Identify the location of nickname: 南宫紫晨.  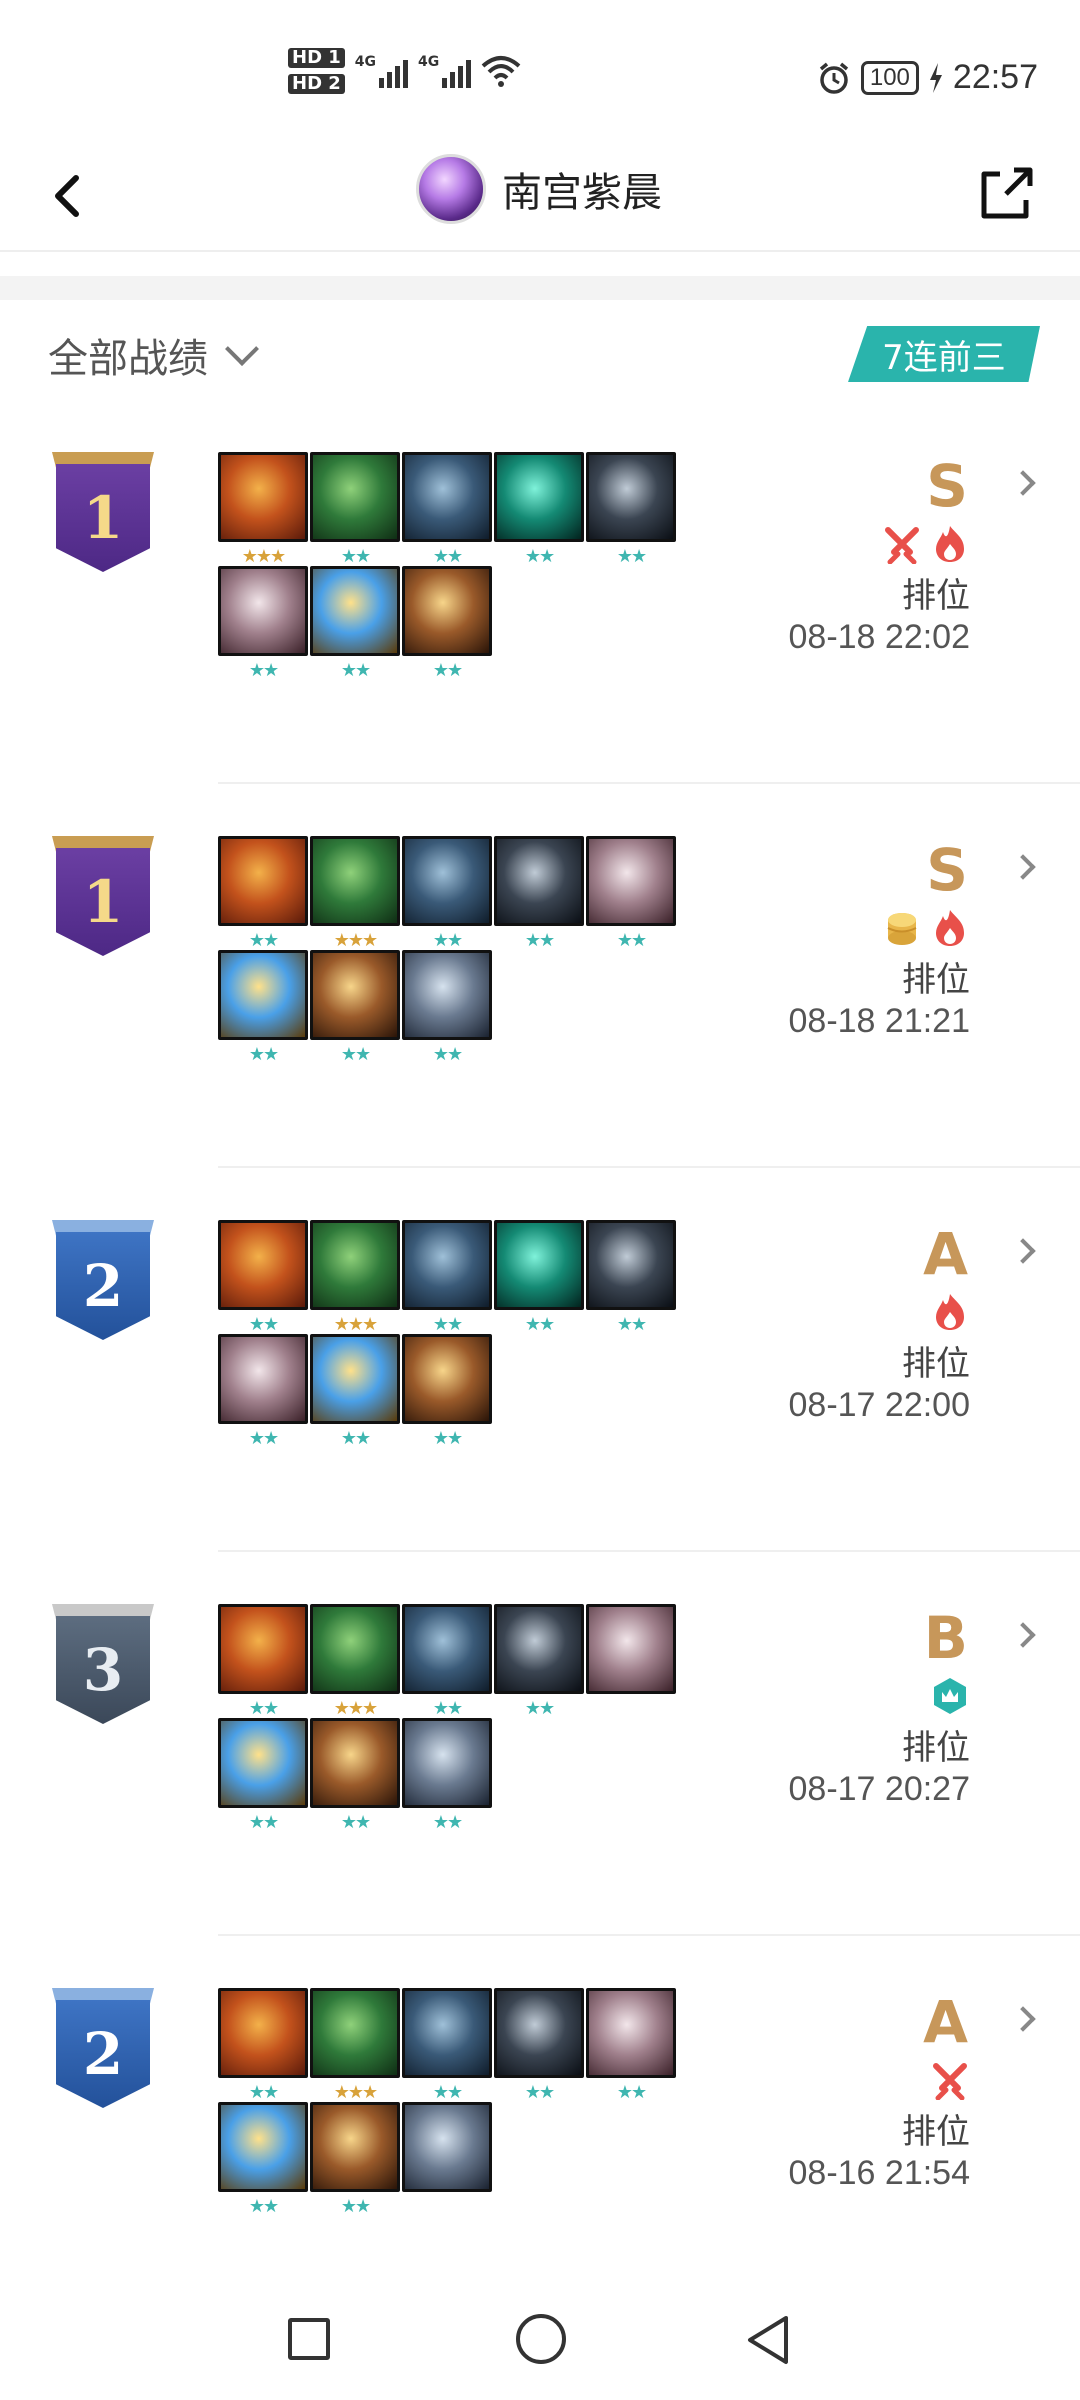
(582, 193).